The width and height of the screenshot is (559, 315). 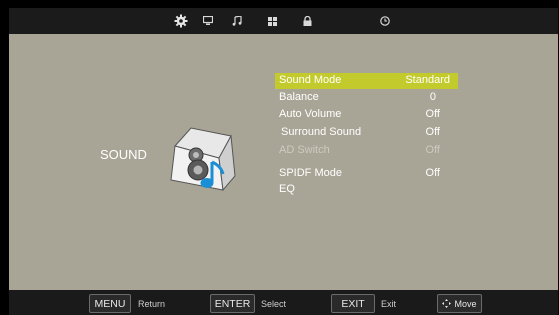 What do you see at coordinates (447, 303) in the screenshot?
I see `move-arrows-icon` at bounding box center [447, 303].